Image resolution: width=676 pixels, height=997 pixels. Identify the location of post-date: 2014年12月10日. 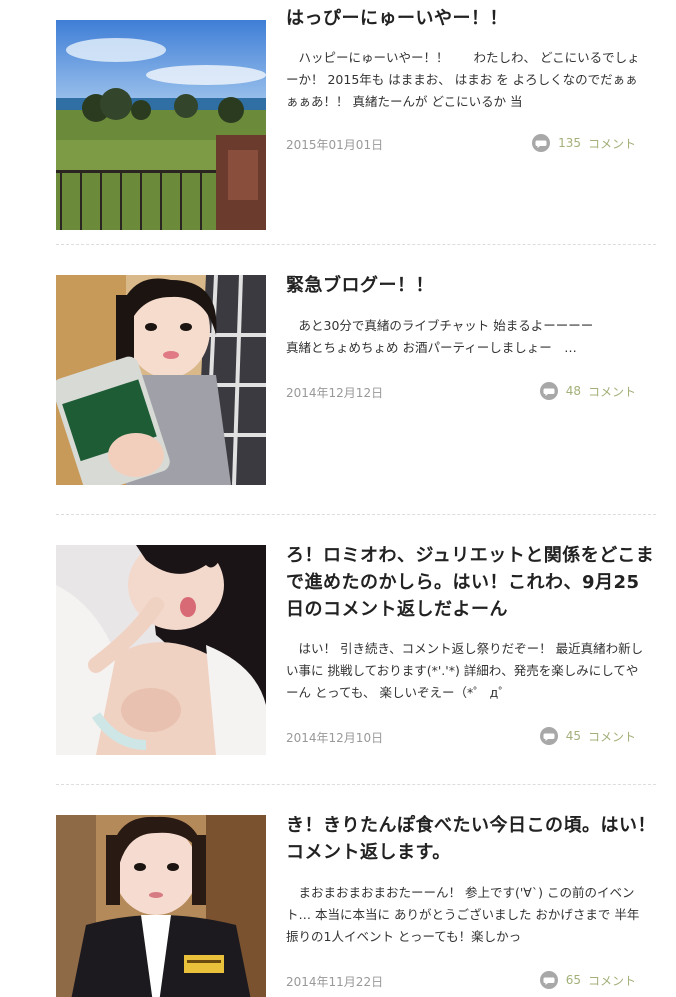
(335, 738).